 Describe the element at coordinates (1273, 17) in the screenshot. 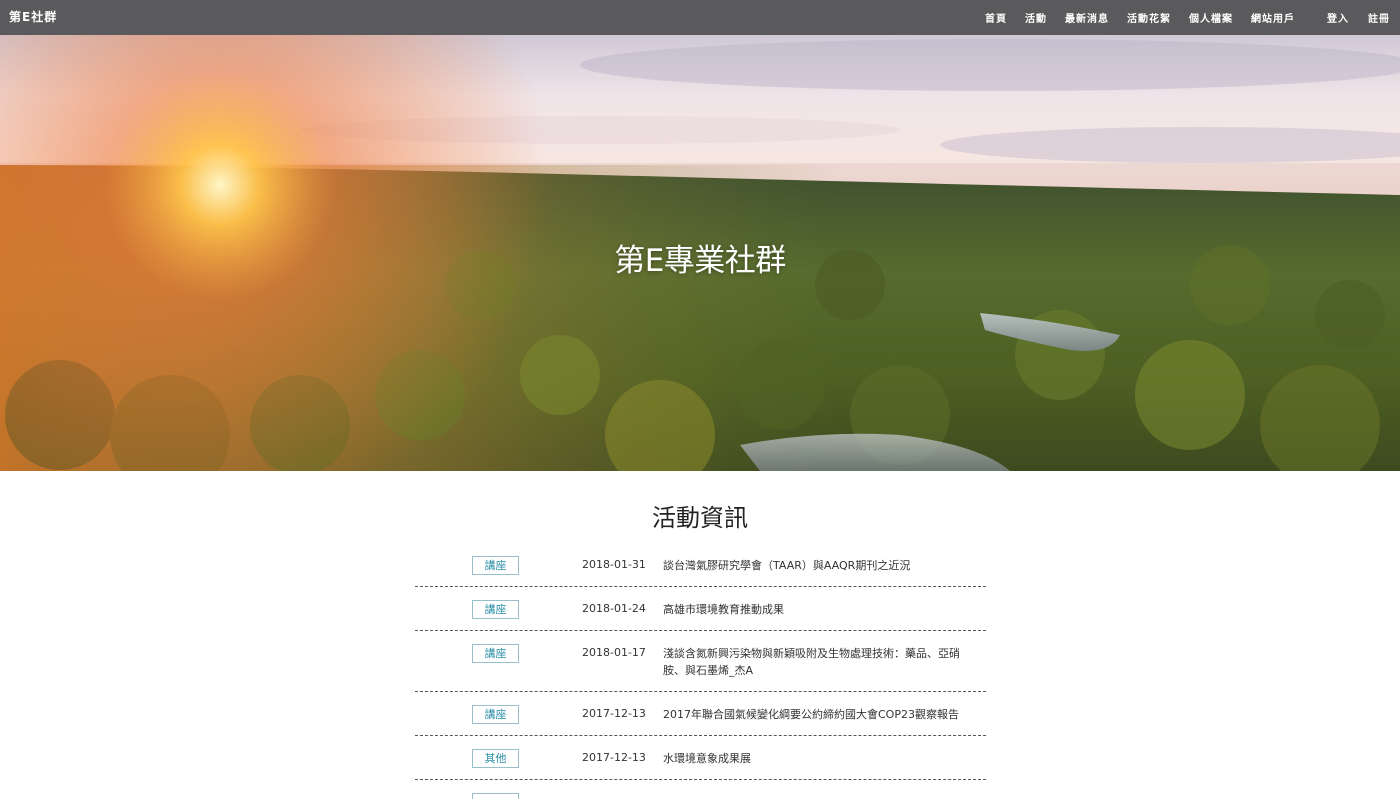

I see `nav-link-site-users: 網站用戶` at that location.